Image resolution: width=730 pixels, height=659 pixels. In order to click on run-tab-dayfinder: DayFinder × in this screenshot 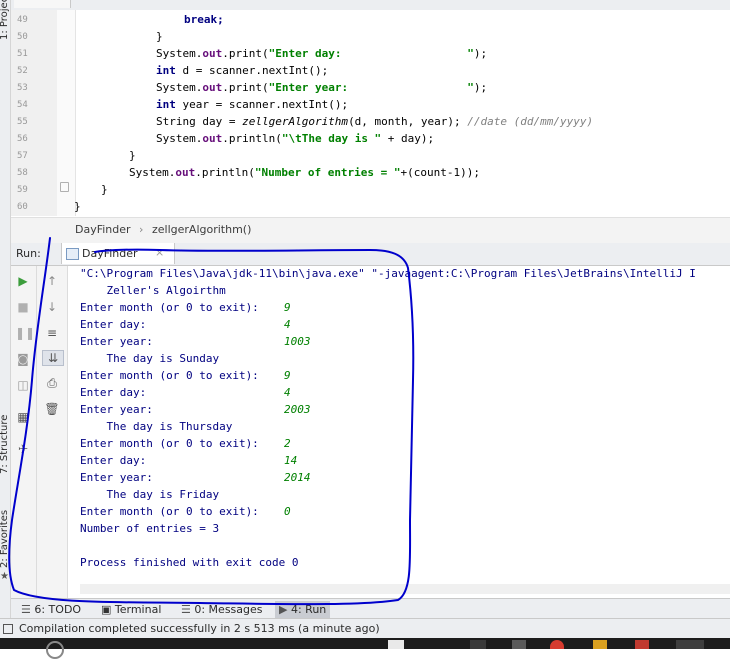, I will do `click(118, 253)`.